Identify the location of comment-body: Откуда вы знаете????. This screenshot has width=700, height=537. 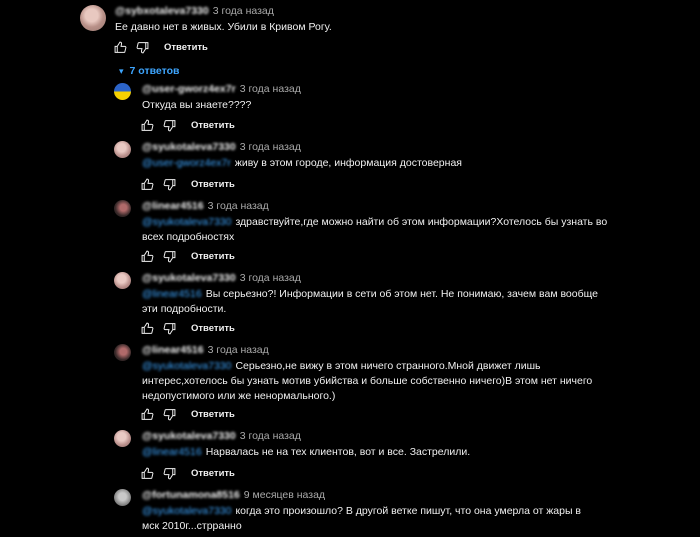
(197, 105).